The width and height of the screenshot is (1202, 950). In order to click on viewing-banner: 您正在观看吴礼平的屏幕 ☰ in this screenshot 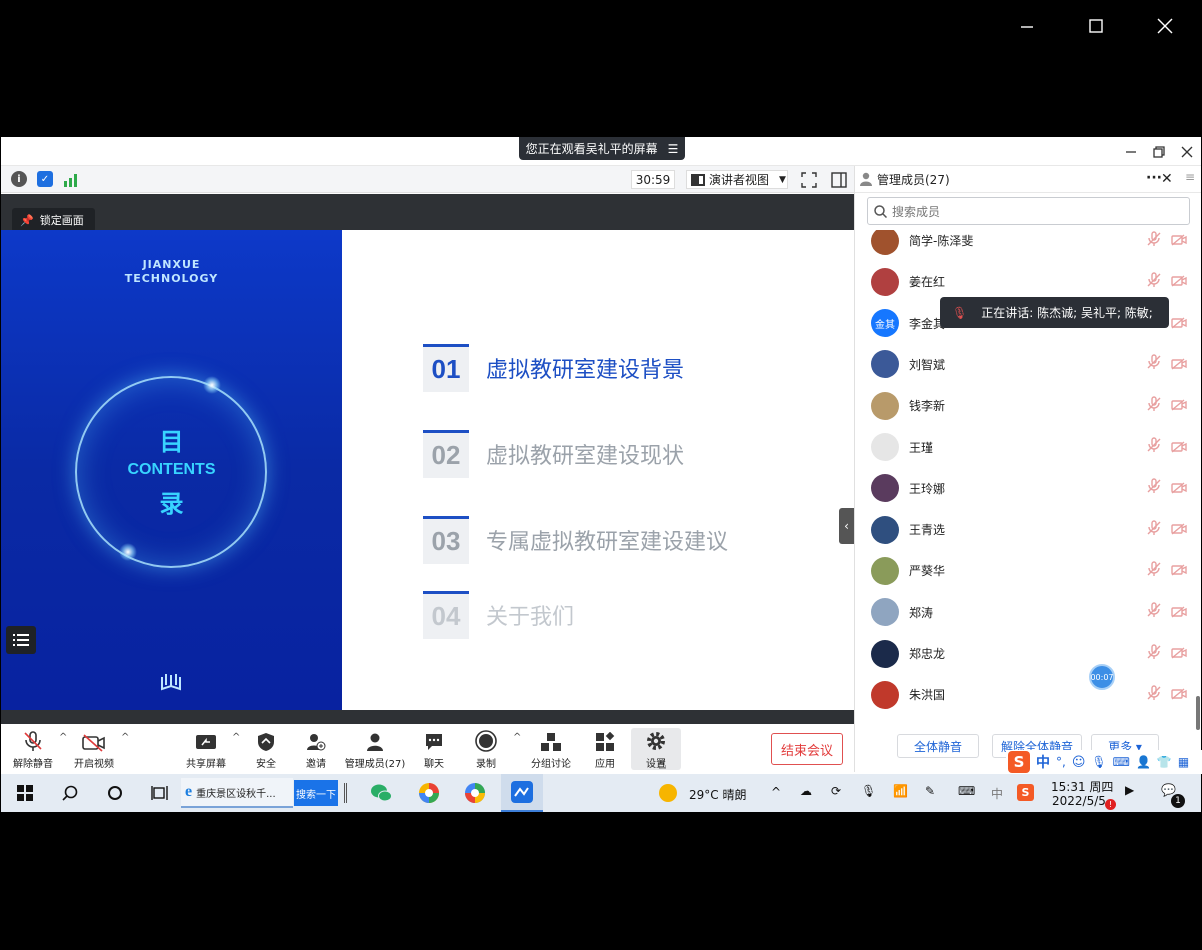, I will do `click(602, 148)`.